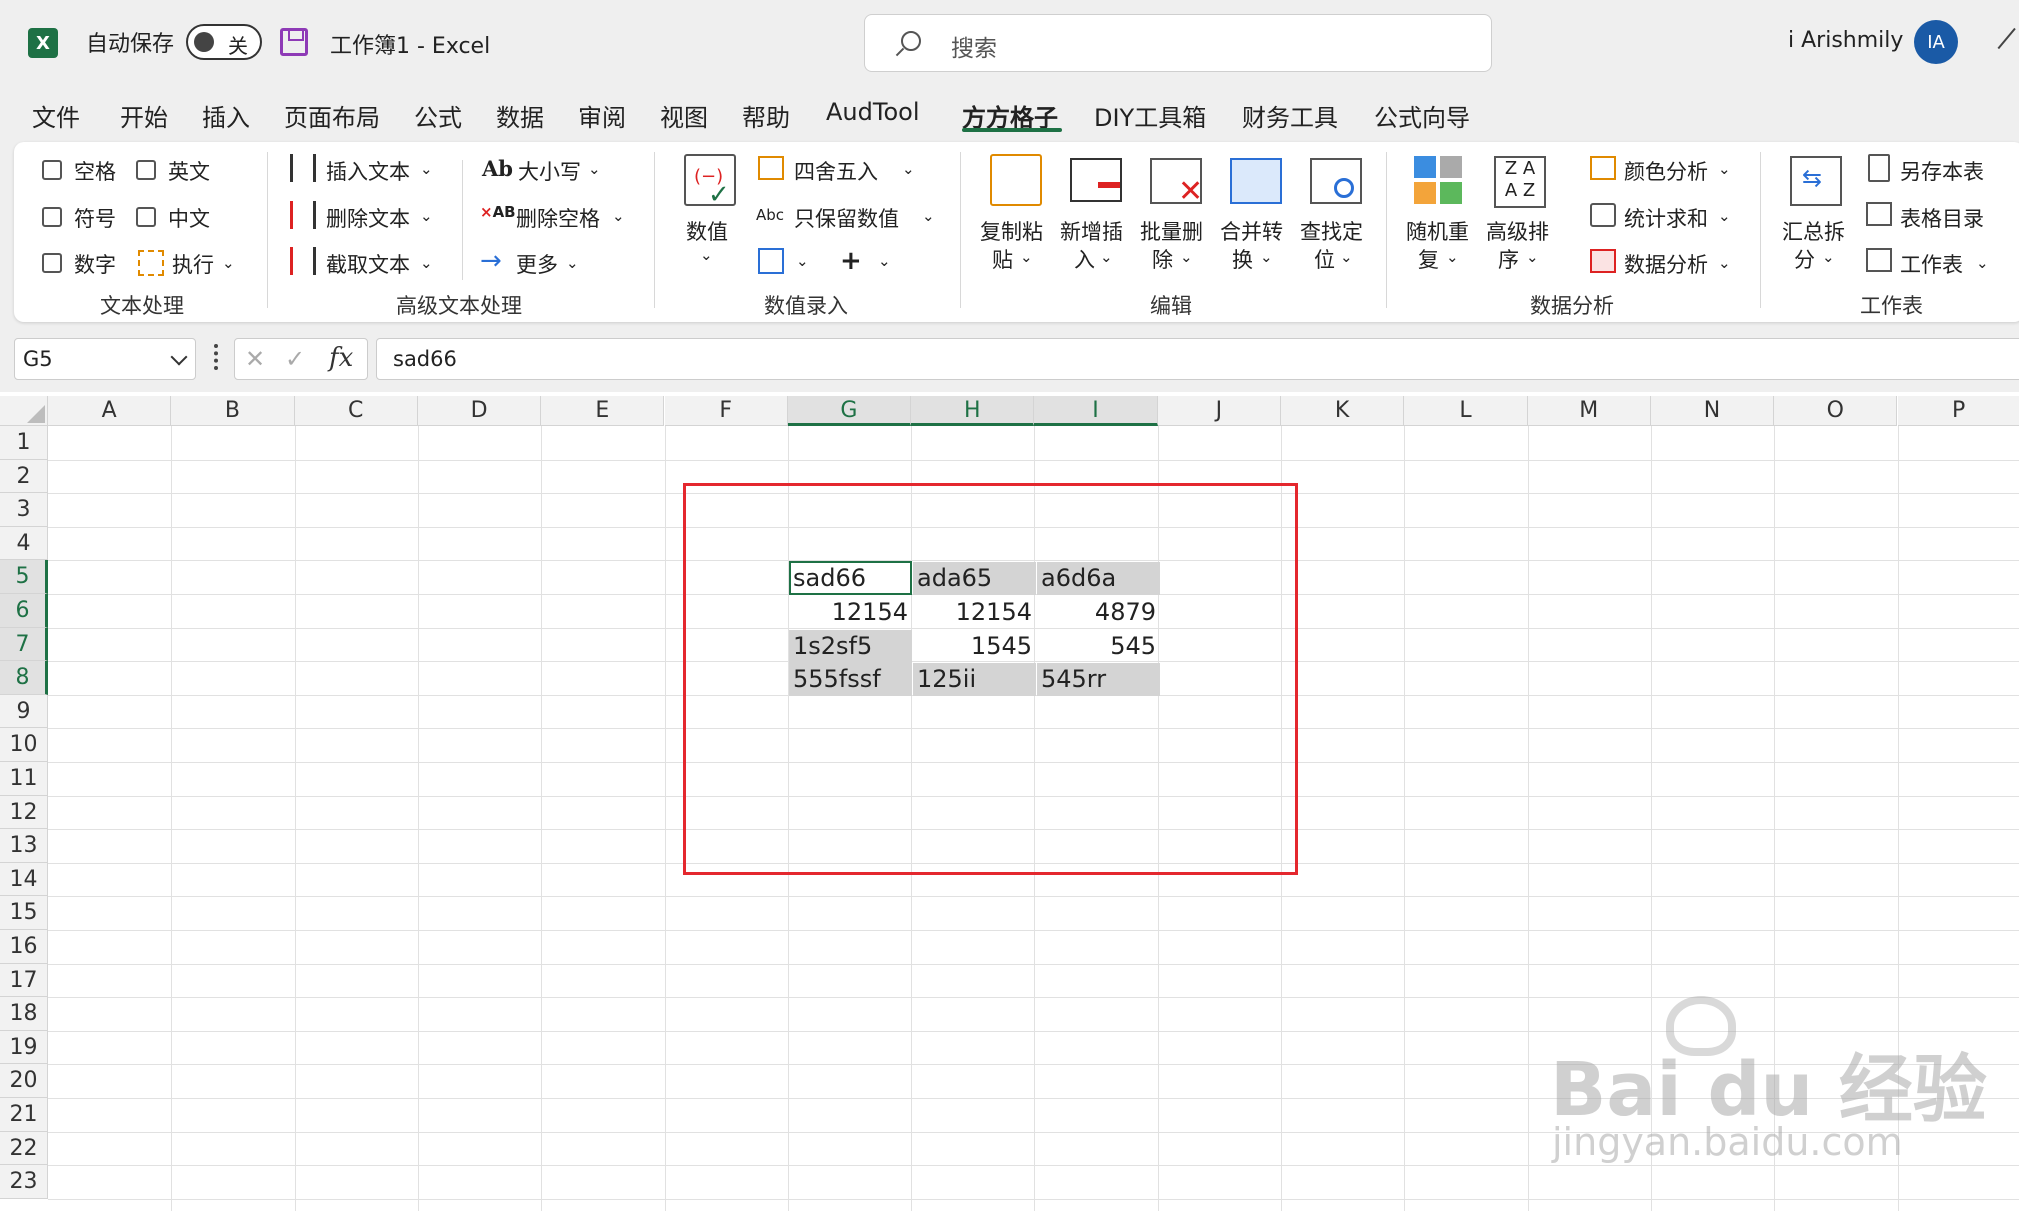 This screenshot has width=2019, height=1211. I want to click on add-insert-button: 新增插, so click(1091, 231).